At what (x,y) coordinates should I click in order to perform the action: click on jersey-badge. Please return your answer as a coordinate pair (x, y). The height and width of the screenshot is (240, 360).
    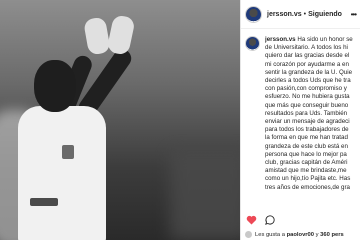
    Looking at the image, I should click on (68, 152).